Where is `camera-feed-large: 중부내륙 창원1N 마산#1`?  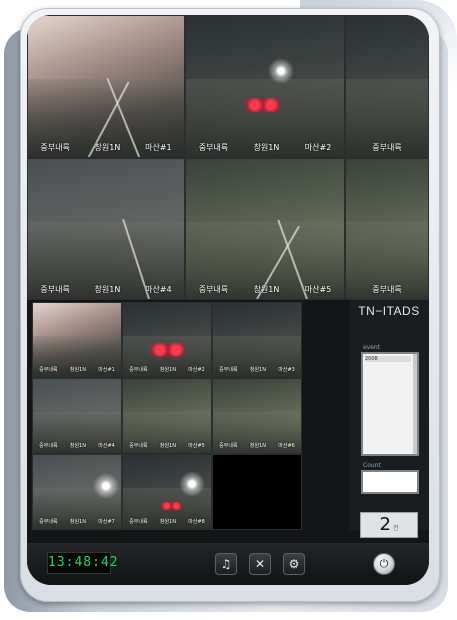
camera-feed-large: 중부내륙 창원1N 마산#1 is located at coordinates (106, 86).